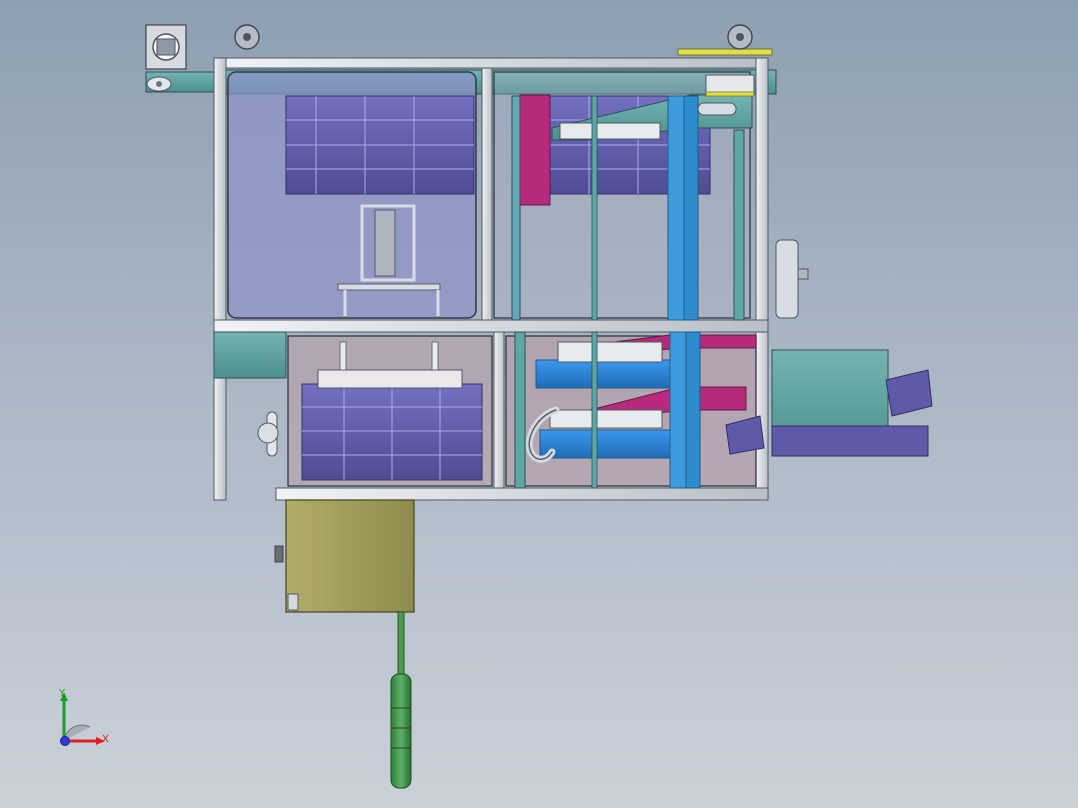 This screenshot has width=1078, height=808. Describe the element at coordinates (350, 556) in the screenshot. I see `electrical-box` at that location.